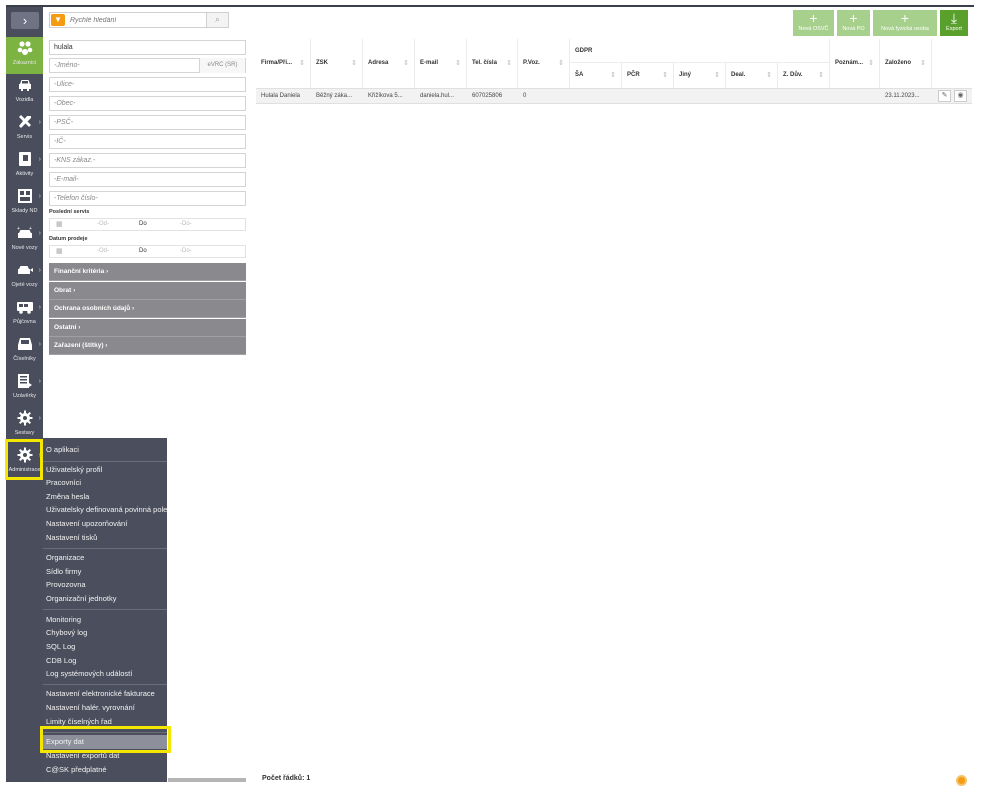 This screenshot has width=983, height=790. What do you see at coordinates (222, 65) in the screenshot?
I see `evrc-button: eVRC (SR)` at bounding box center [222, 65].